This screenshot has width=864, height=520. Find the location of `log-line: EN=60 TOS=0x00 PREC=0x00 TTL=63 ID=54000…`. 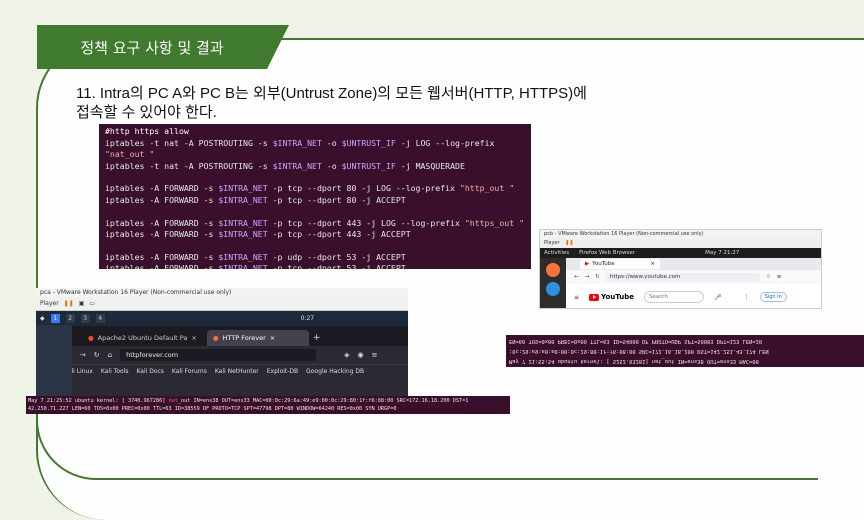

log-line: EN=60 TOS=0x00 PREC=0x00 TTL=63 ID=54000… is located at coordinates (636, 341).